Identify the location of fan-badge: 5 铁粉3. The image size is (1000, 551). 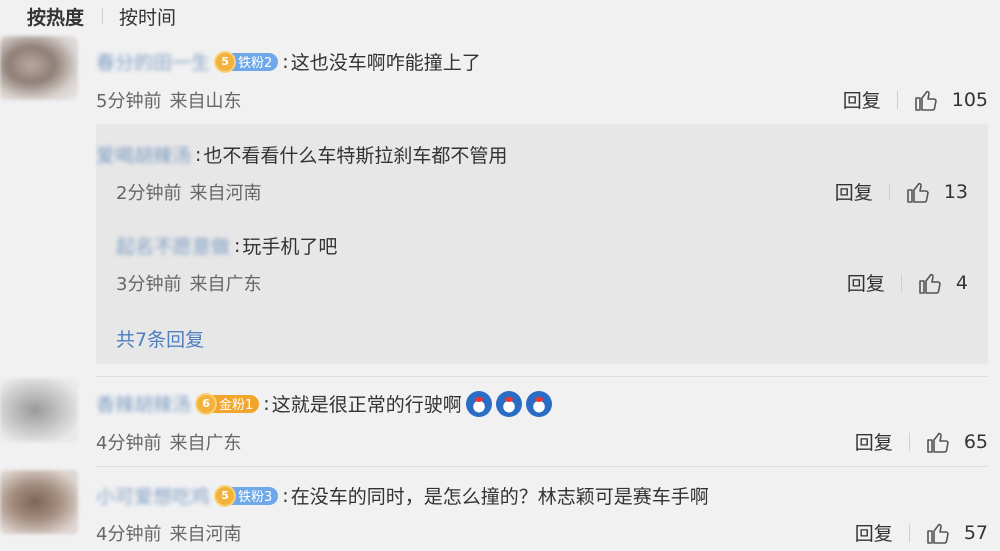
(246, 495).